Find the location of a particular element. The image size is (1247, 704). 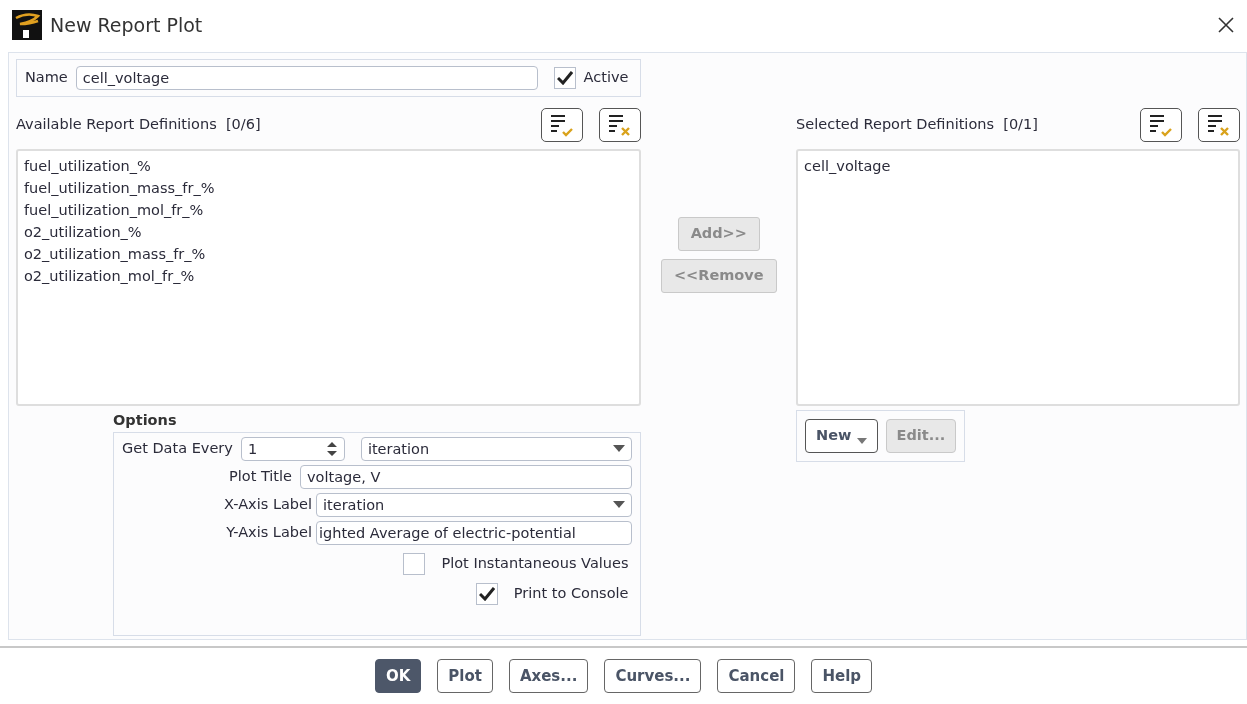

active-checkbox is located at coordinates (564, 78).